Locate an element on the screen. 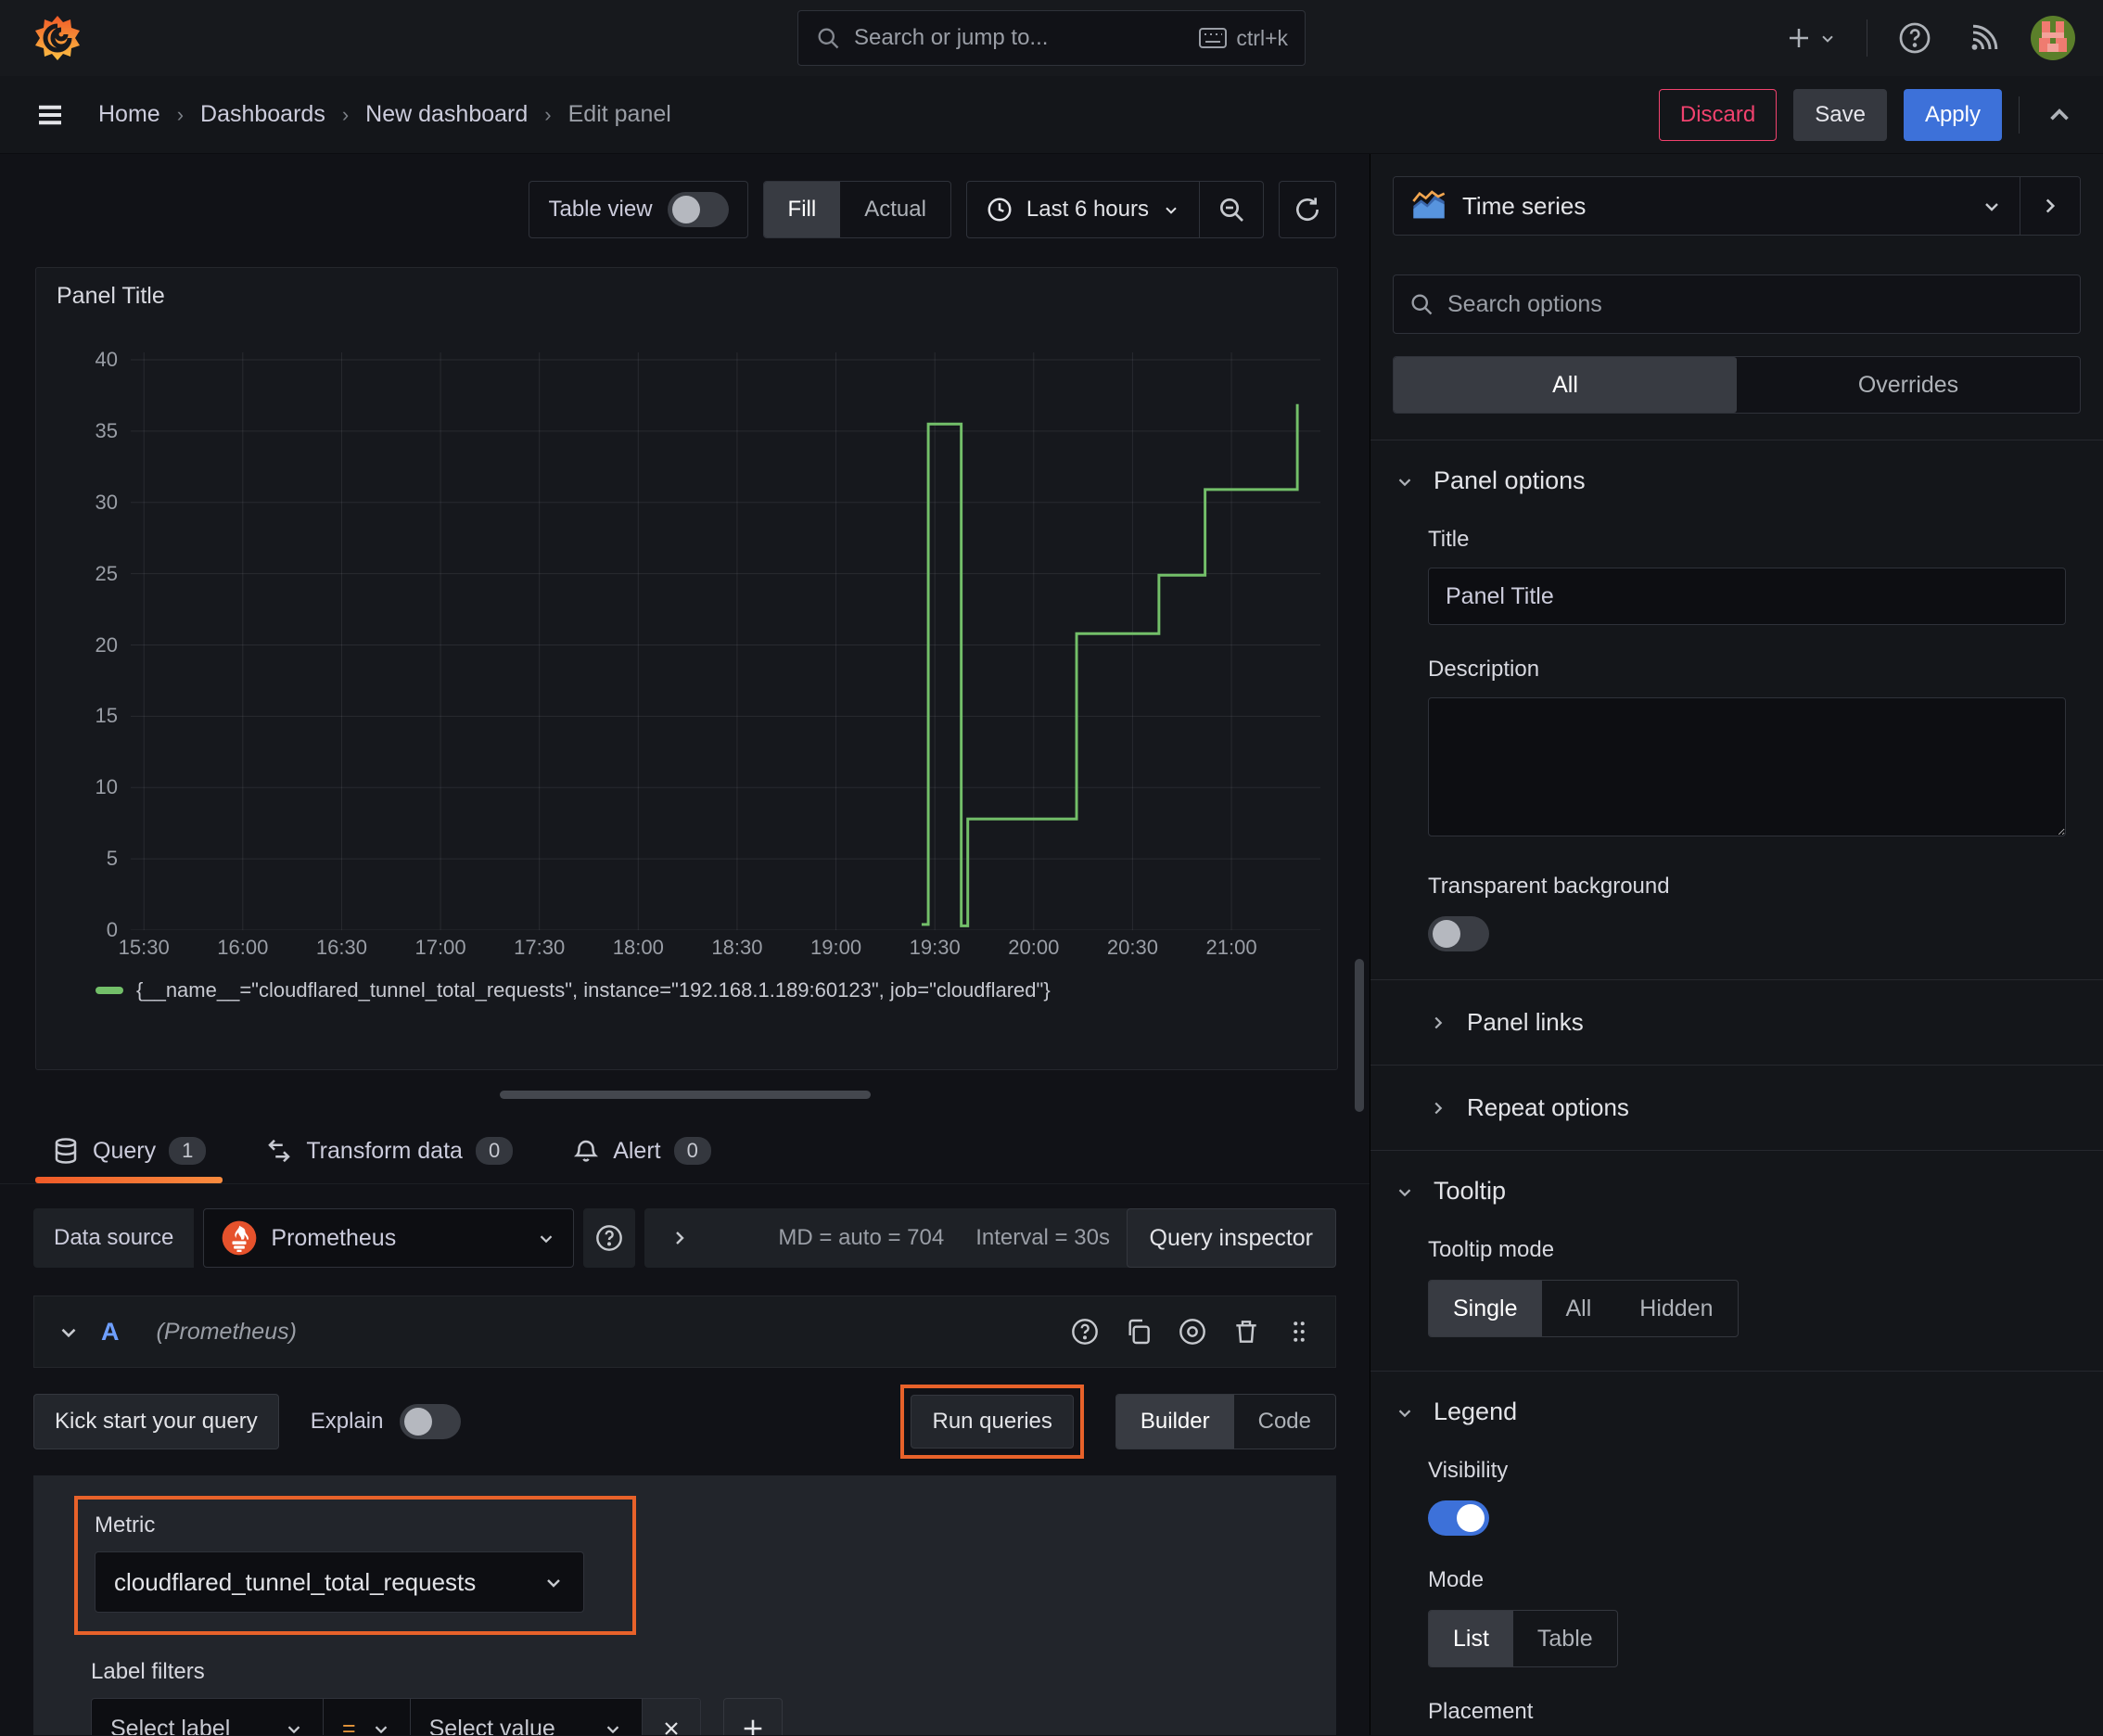 This screenshot has height=1736, width=2103. y-tick-label: 20 is located at coordinates (106, 644).